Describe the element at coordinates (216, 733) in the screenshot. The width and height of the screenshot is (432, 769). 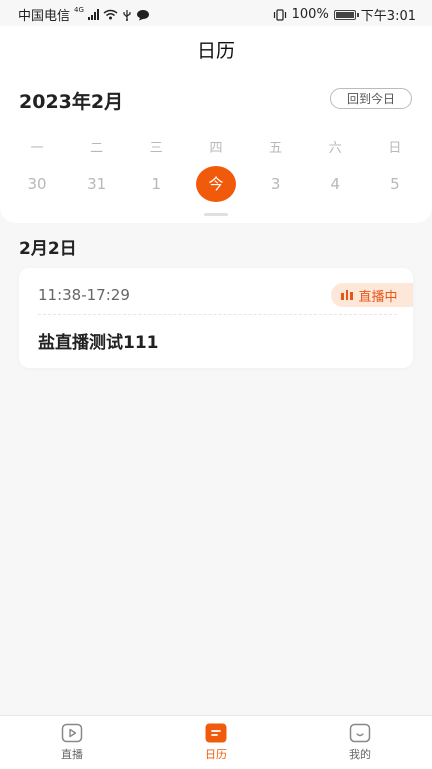
I see `calendar-icon` at that location.